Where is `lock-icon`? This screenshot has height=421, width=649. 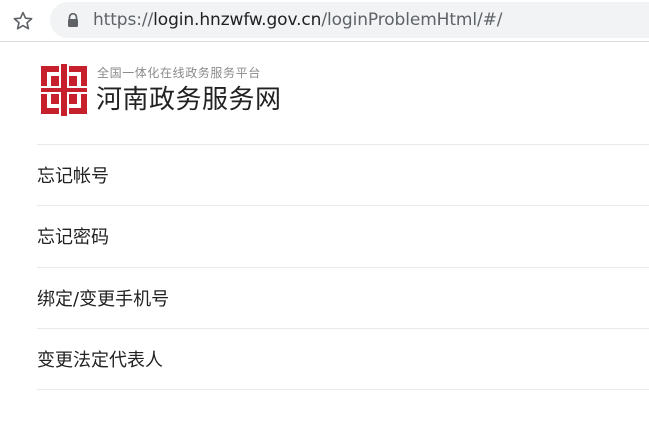
lock-icon is located at coordinates (73, 20).